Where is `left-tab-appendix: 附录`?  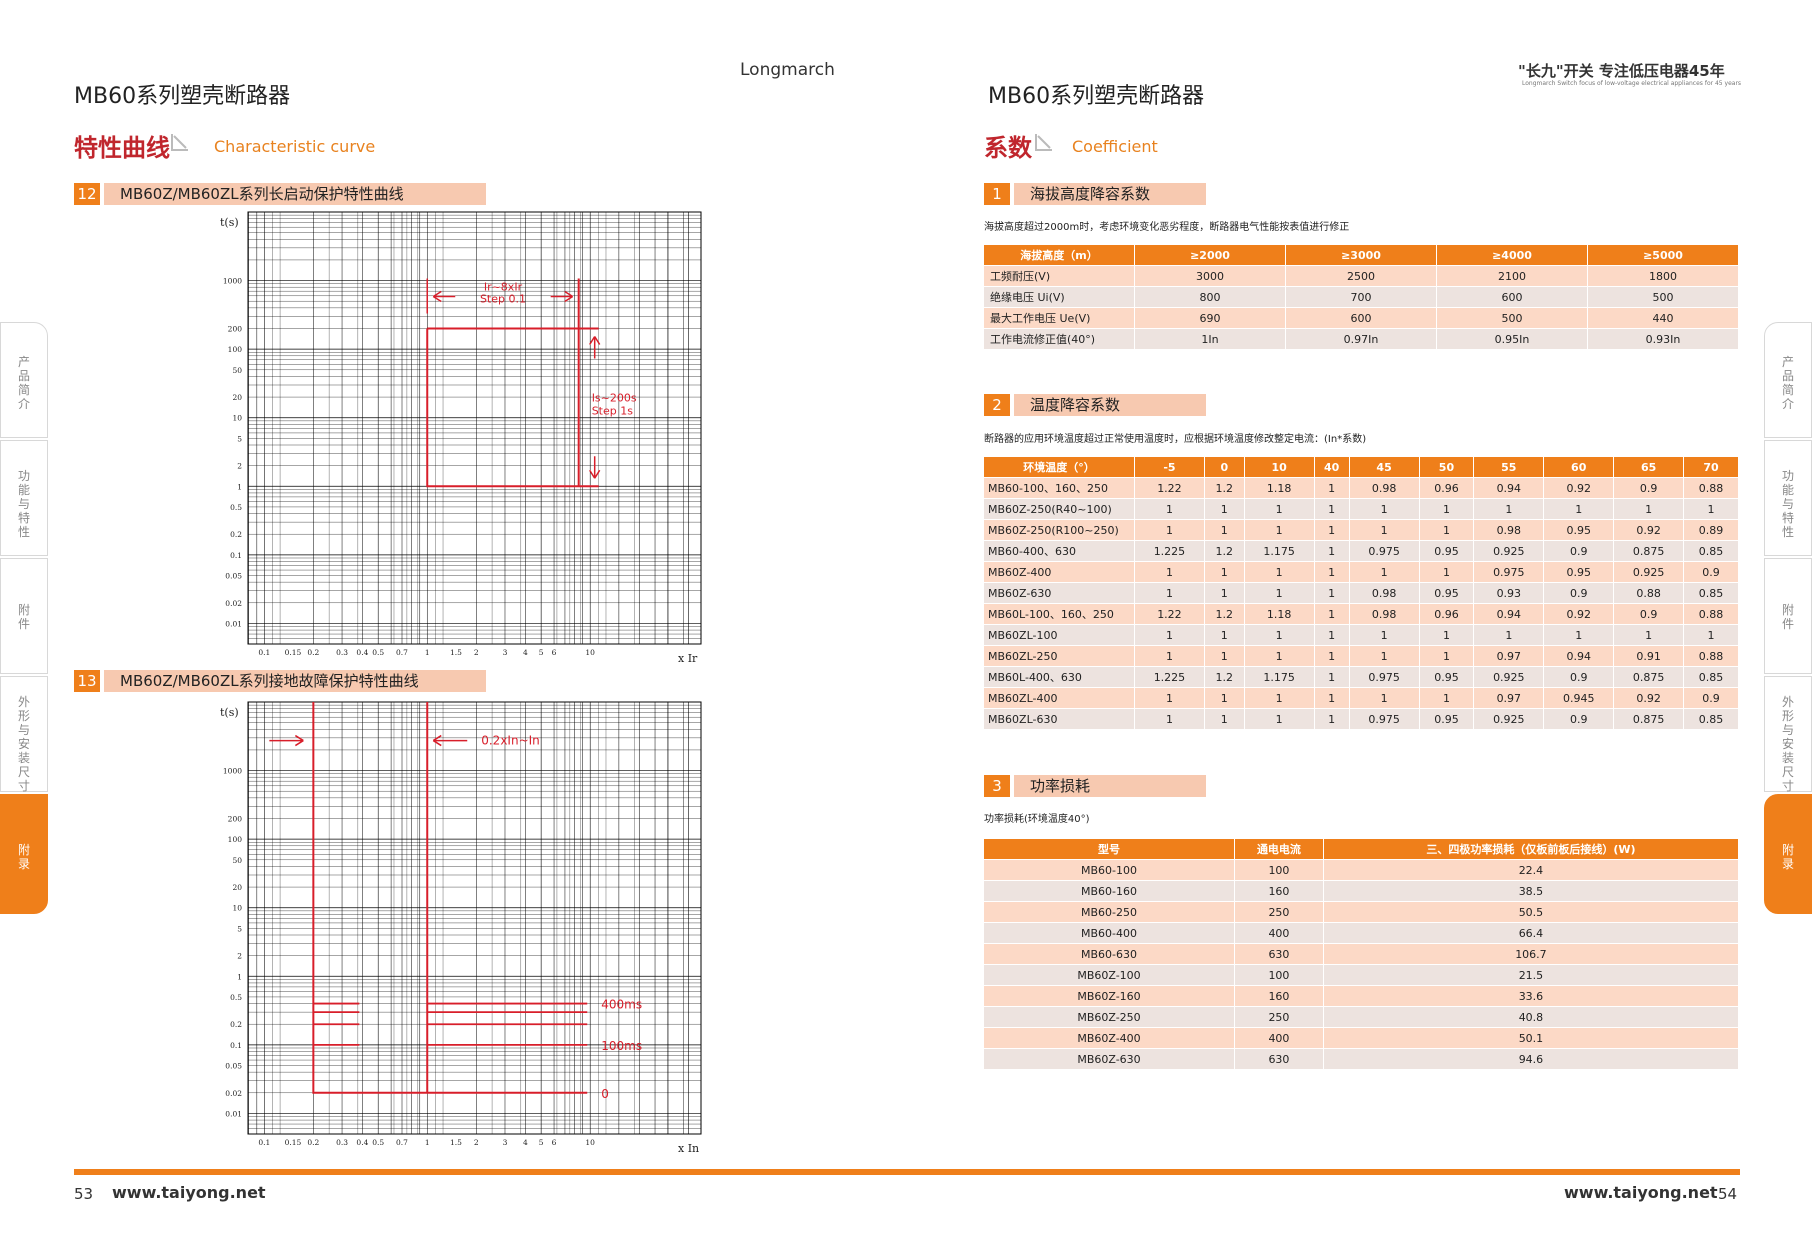 left-tab-appendix: 附录 is located at coordinates (24, 854).